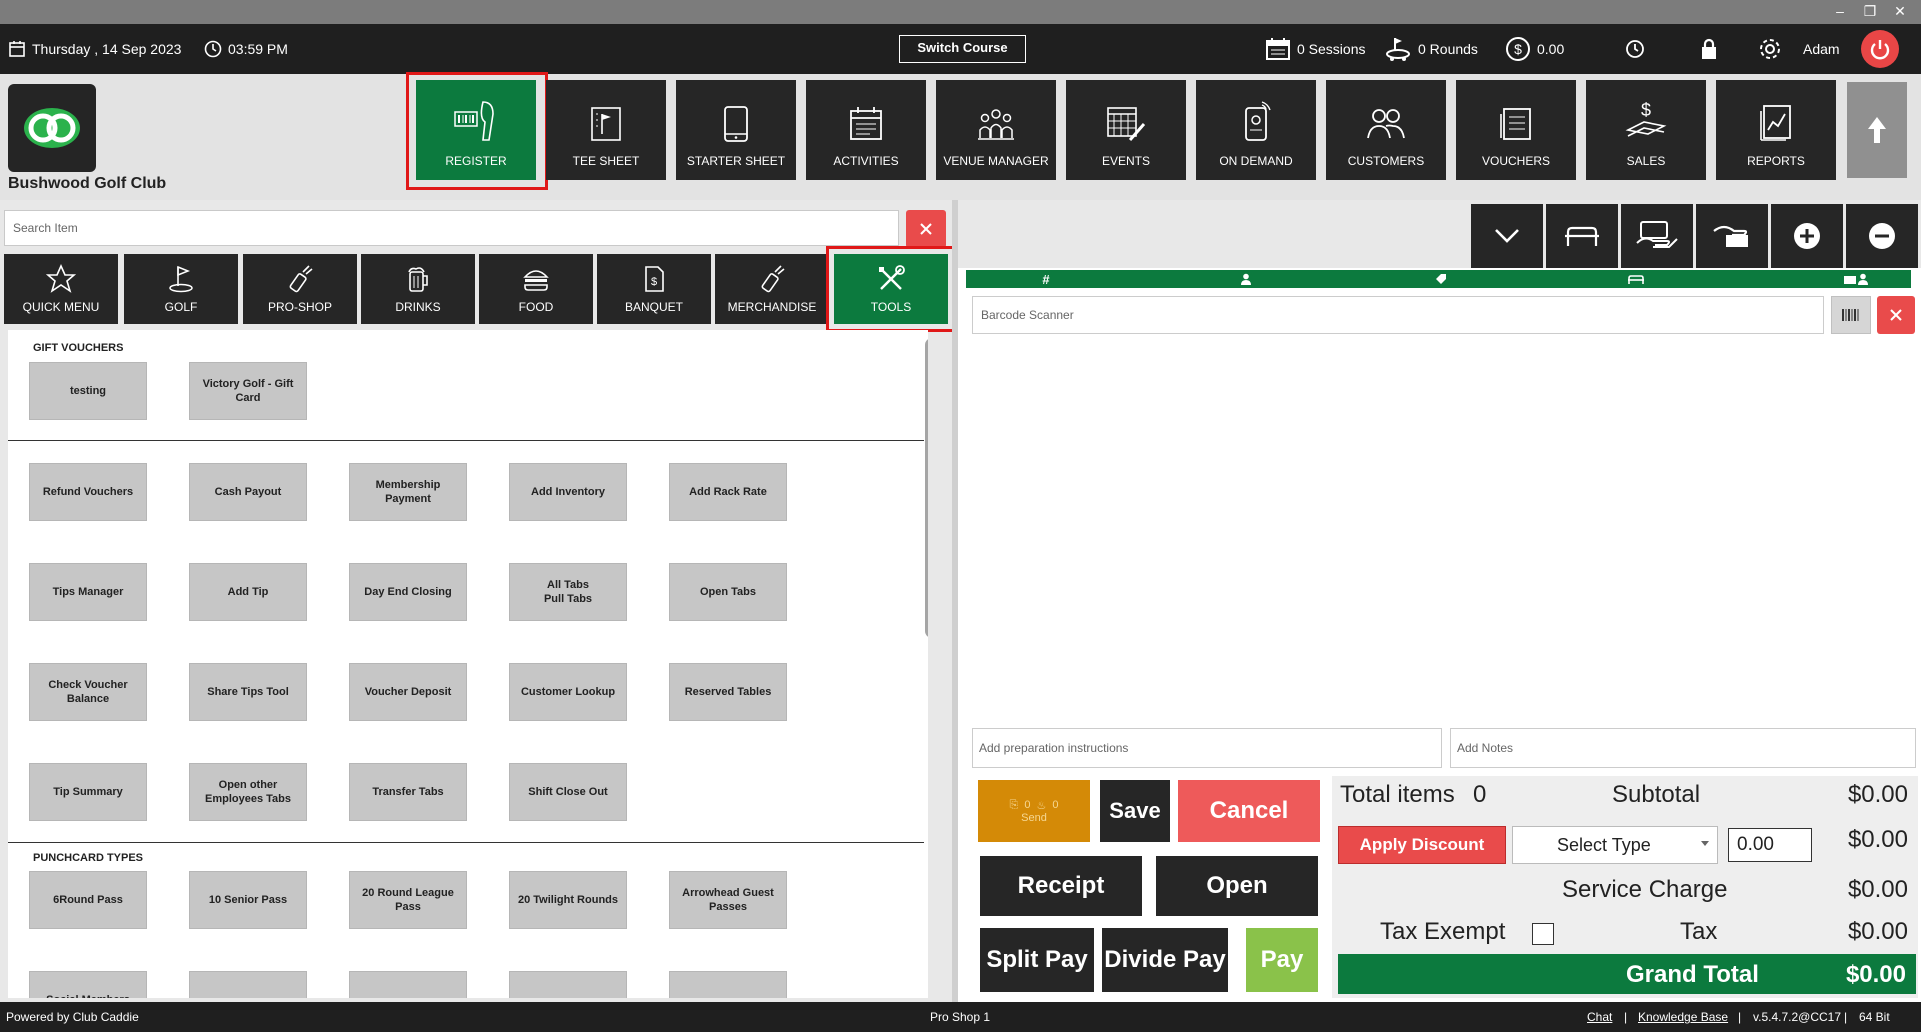 The height and width of the screenshot is (1032, 1921). I want to click on tablet-icon, so click(736, 124).